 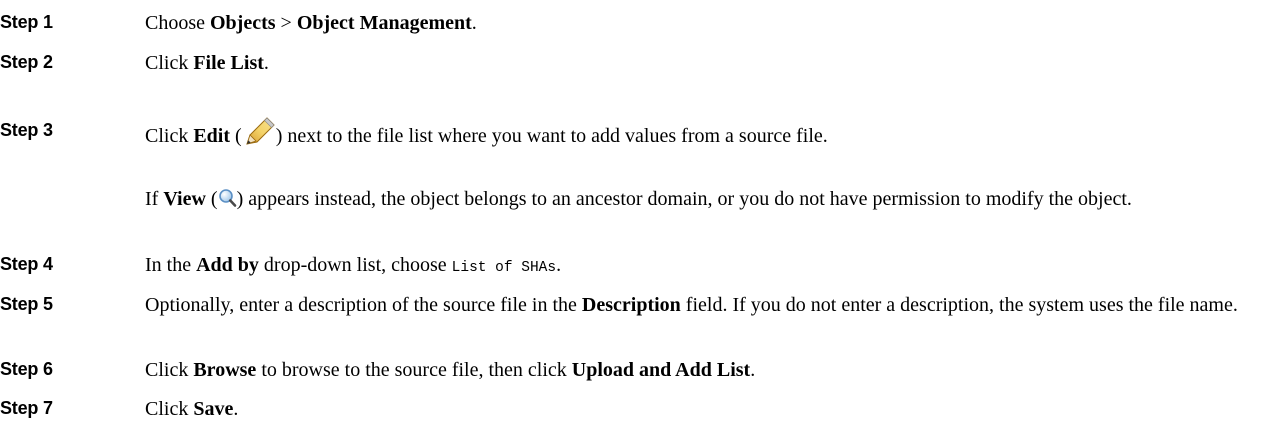 What do you see at coordinates (259, 132) in the screenshot?
I see `pencil-icon` at bounding box center [259, 132].